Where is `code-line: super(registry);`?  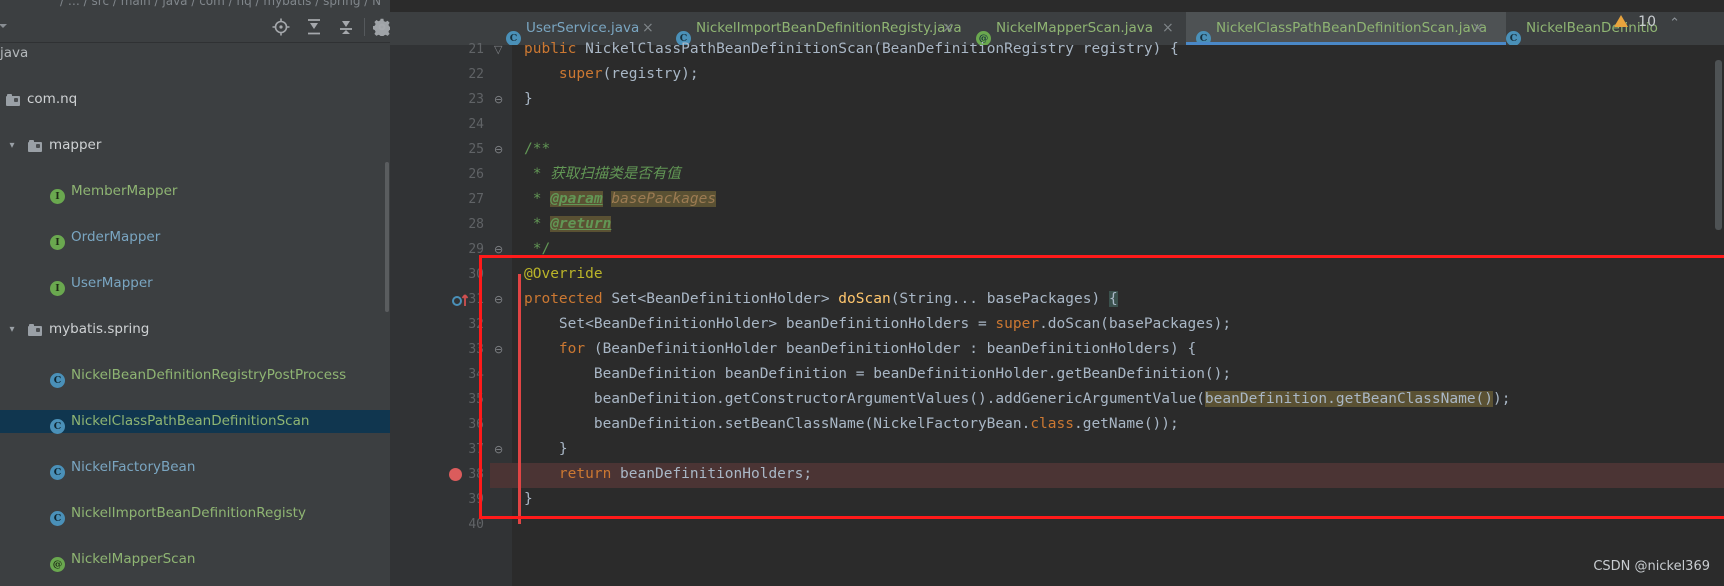
code-line: super(registry); is located at coordinates (628, 74).